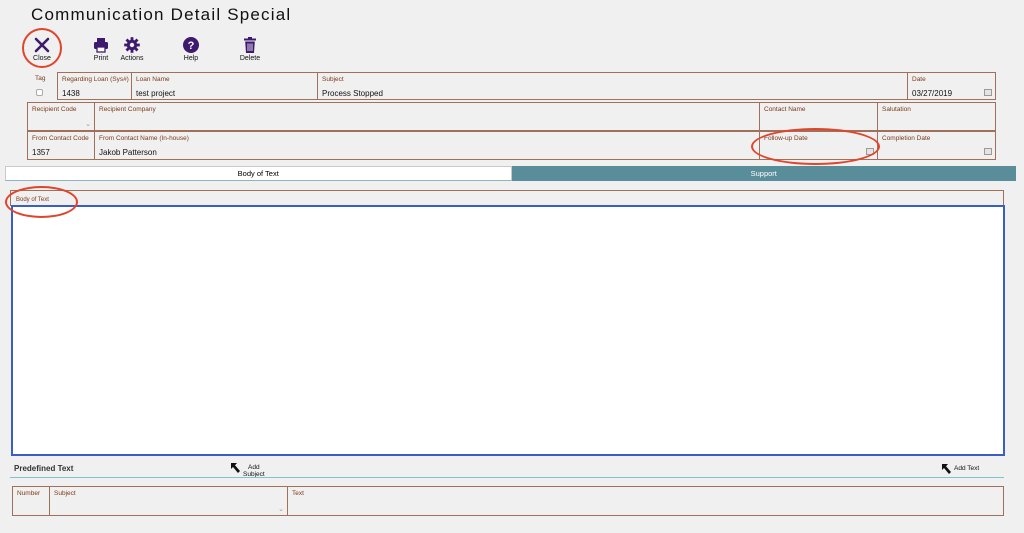  Describe the element at coordinates (161, 14) in the screenshot. I see `page-title: Communication Detail Special` at that location.